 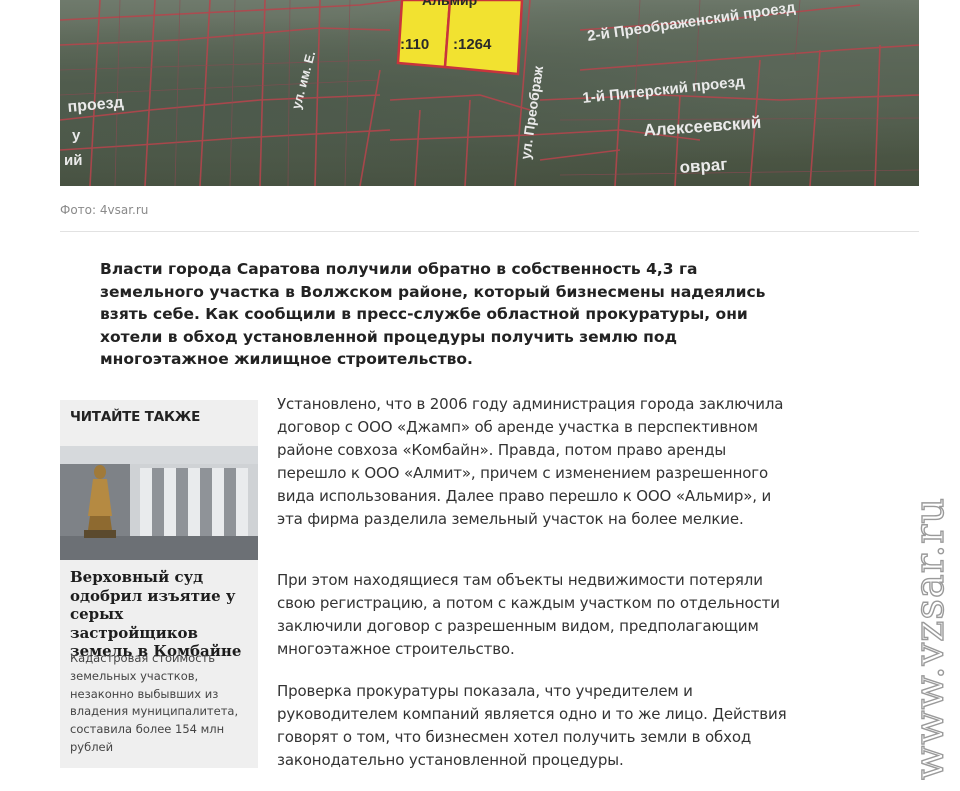 I want to click on plot-label-1264: :1264, so click(x=472, y=44).